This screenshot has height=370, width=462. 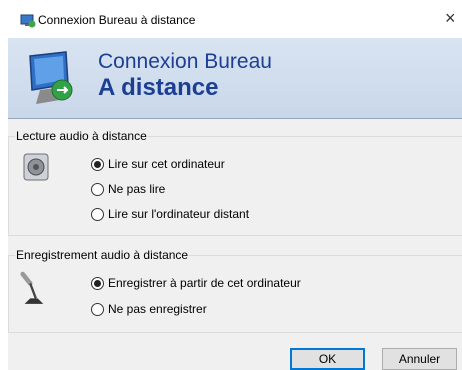 What do you see at coordinates (158, 87) in the screenshot?
I see `banner-title-line2: A distance` at bounding box center [158, 87].